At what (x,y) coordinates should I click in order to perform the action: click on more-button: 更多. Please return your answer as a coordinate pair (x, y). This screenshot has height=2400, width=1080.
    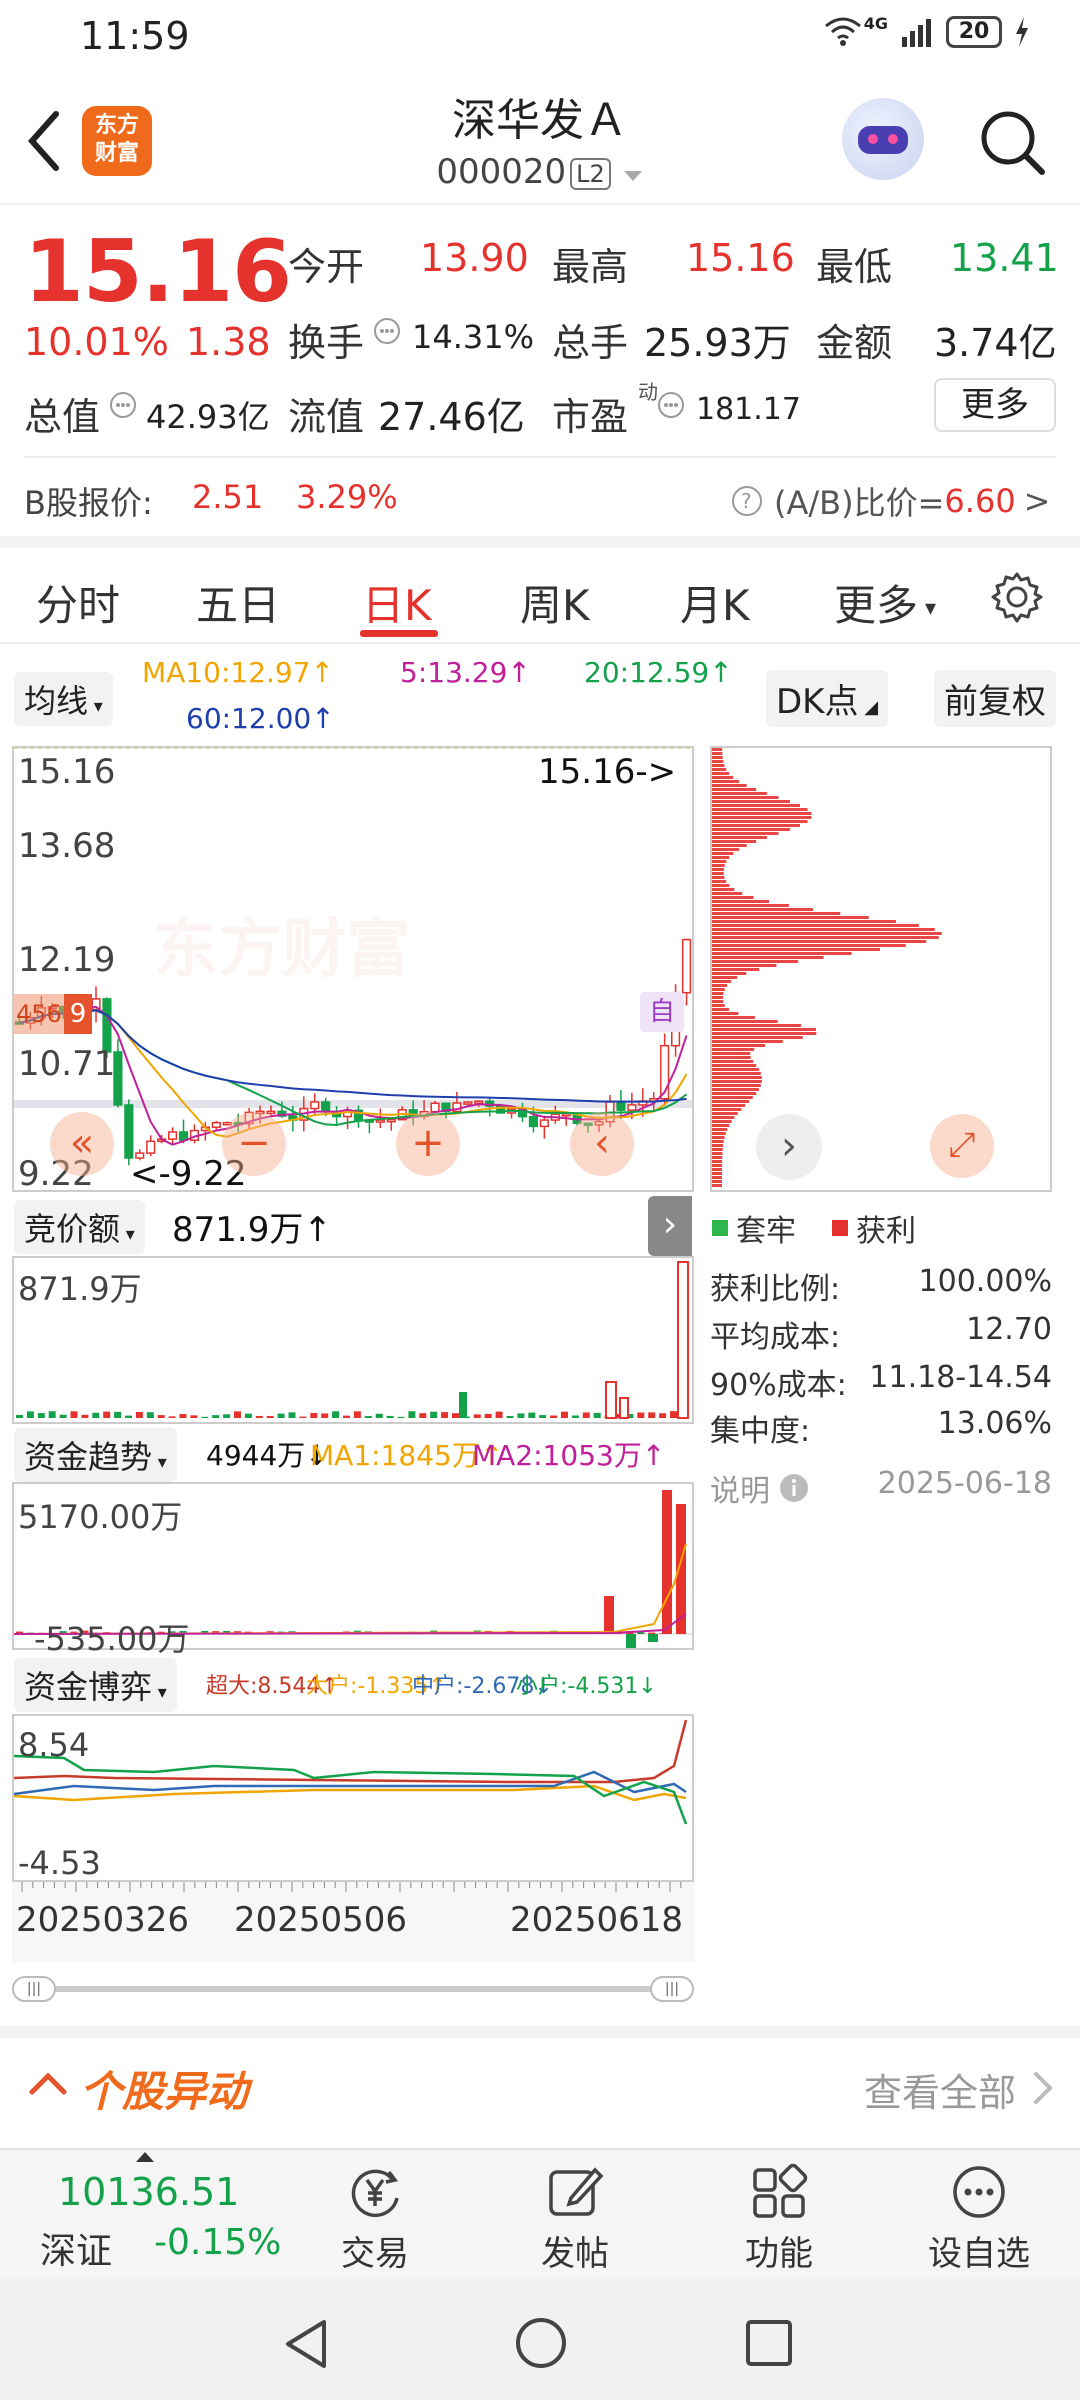
    Looking at the image, I should click on (995, 405).